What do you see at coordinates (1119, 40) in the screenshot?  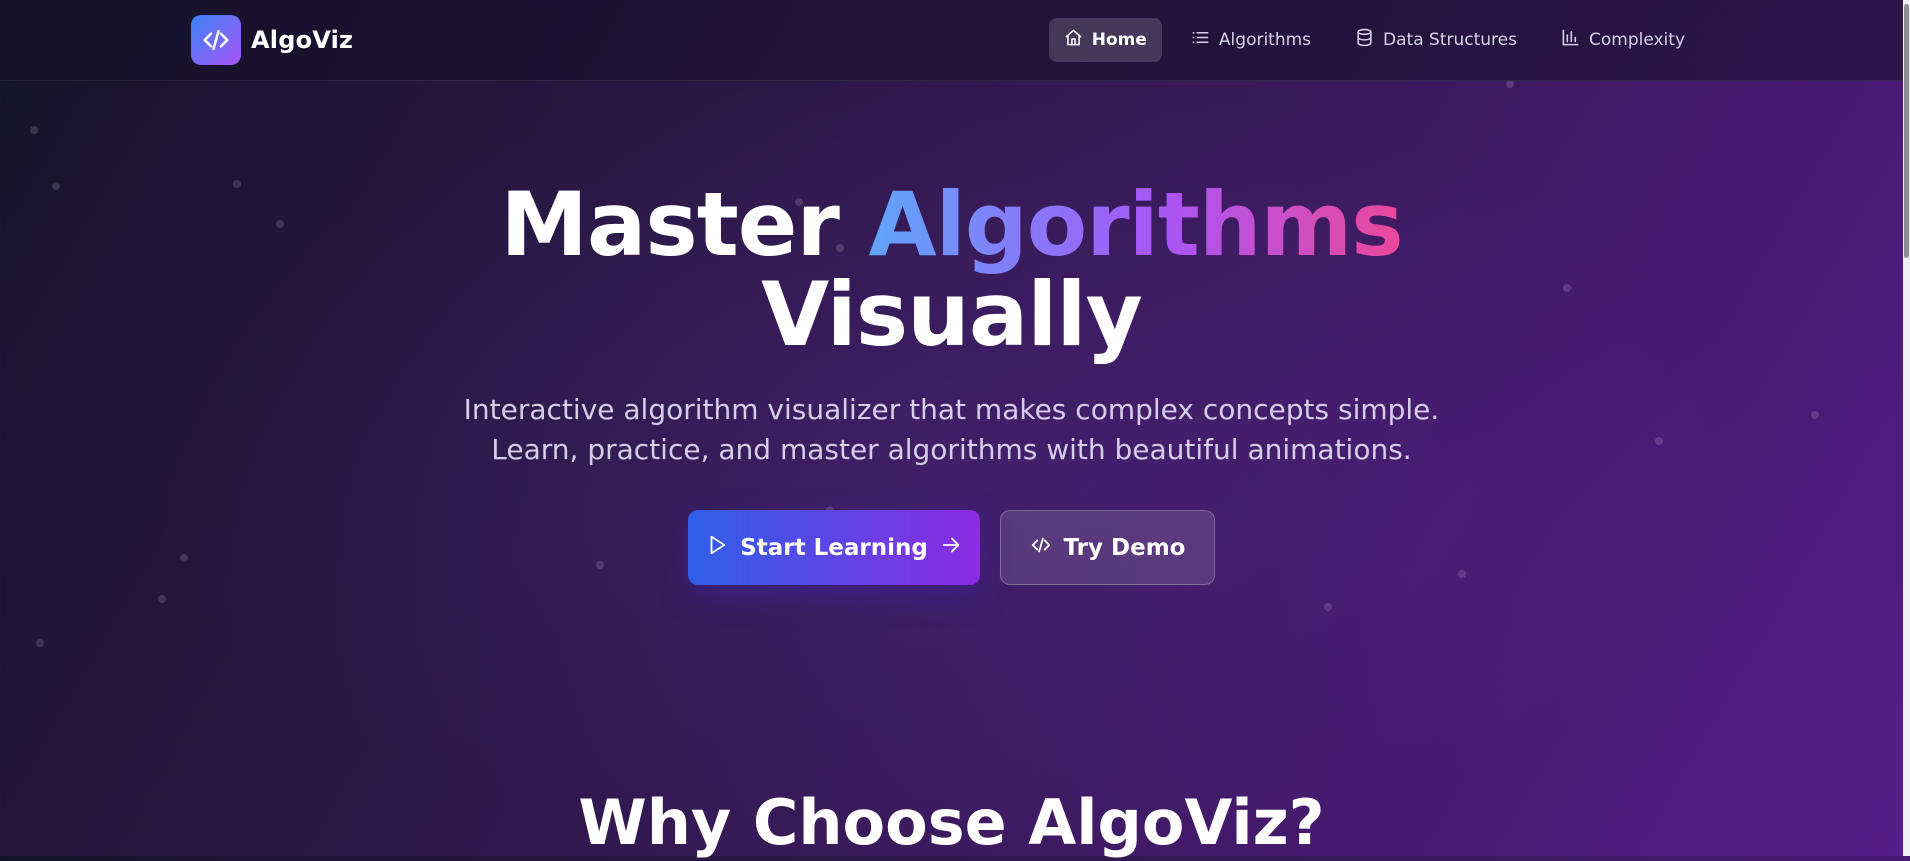 I see `nav-item-label: Home` at bounding box center [1119, 40].